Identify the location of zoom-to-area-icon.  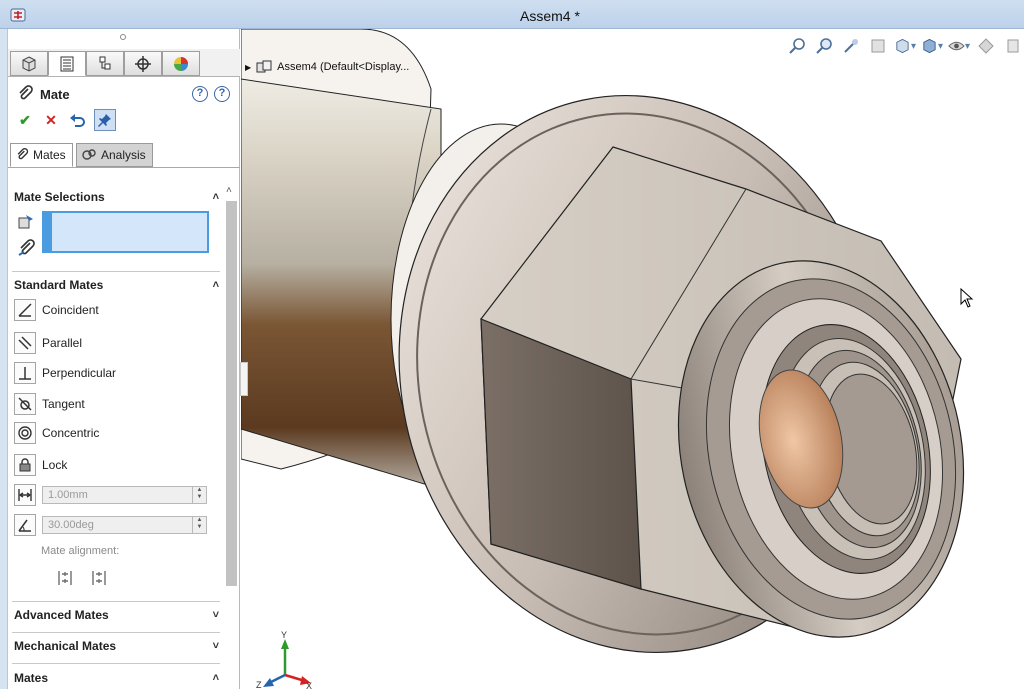
(824, 46).